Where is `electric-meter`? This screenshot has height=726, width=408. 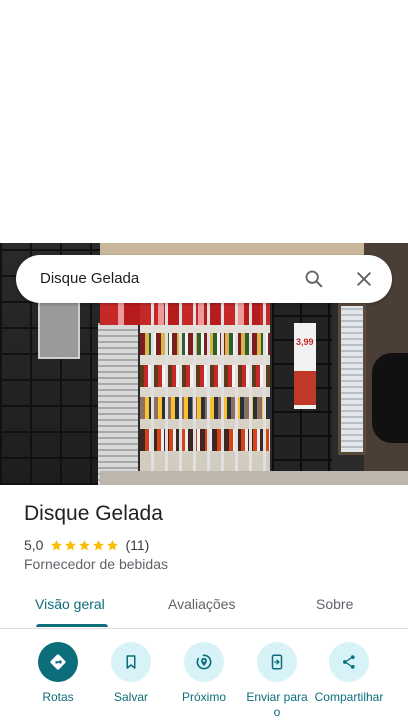 electric-meter is located at coordinates (59, 330).